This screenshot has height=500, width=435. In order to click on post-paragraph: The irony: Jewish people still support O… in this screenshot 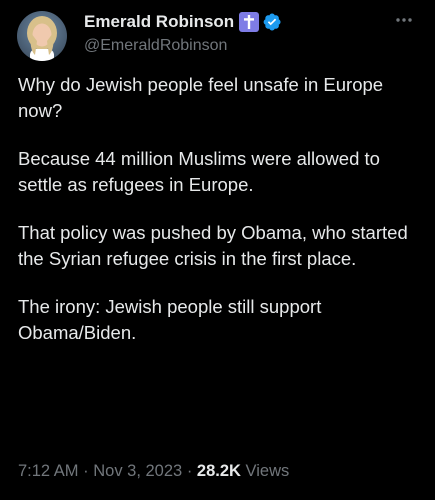, I will do `click(170, 319)`.